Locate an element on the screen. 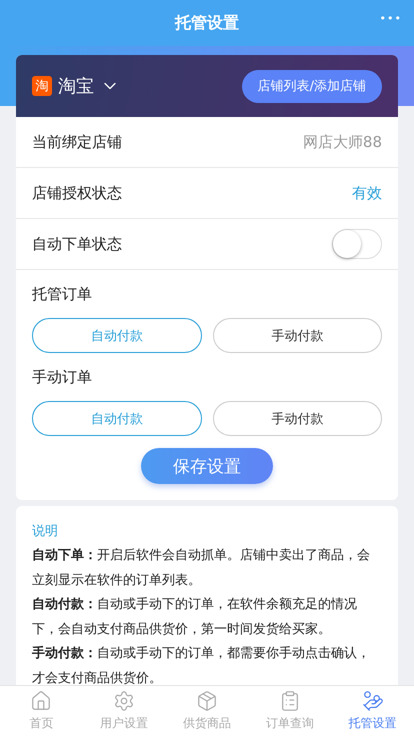  tab-item: 首页 is located at coordinates (41, 711).